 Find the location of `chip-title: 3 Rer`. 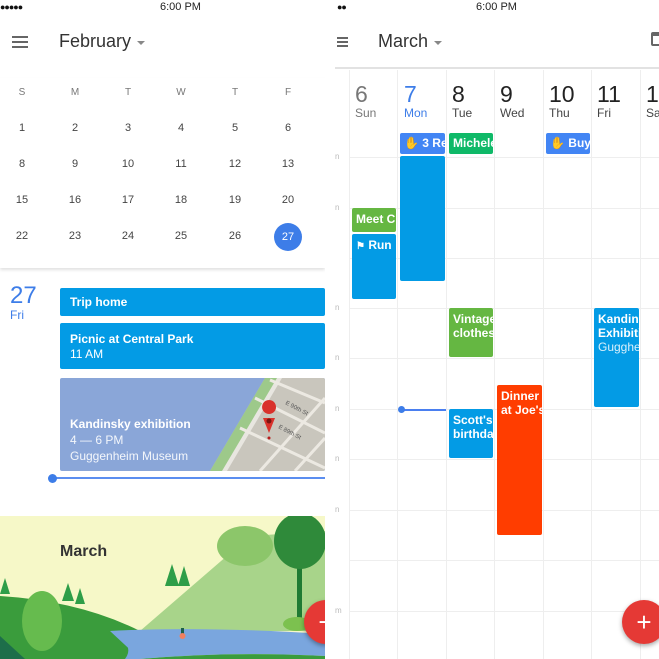

chip-title: 3 Rer is located at coordinates (433, 143).